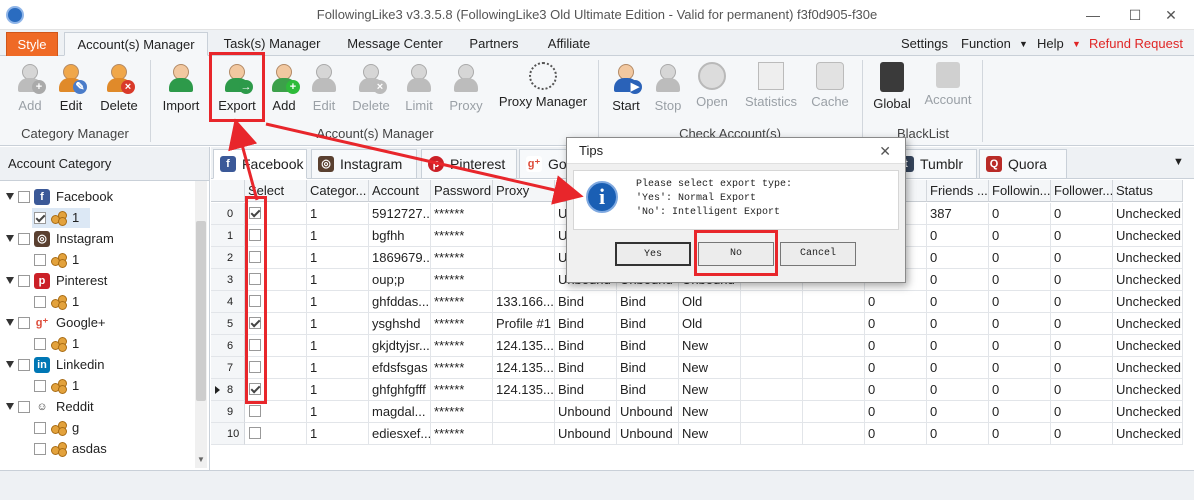  Describe the element at coordinates (228, 324) in the screenshot. I see `row-header: 5` at that location.